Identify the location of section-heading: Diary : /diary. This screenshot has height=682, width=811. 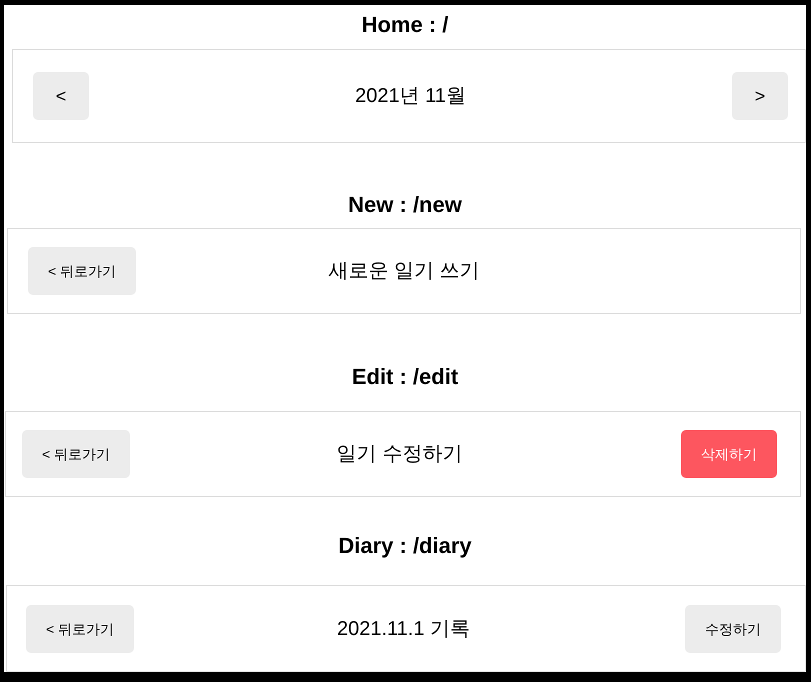
(405, 546).